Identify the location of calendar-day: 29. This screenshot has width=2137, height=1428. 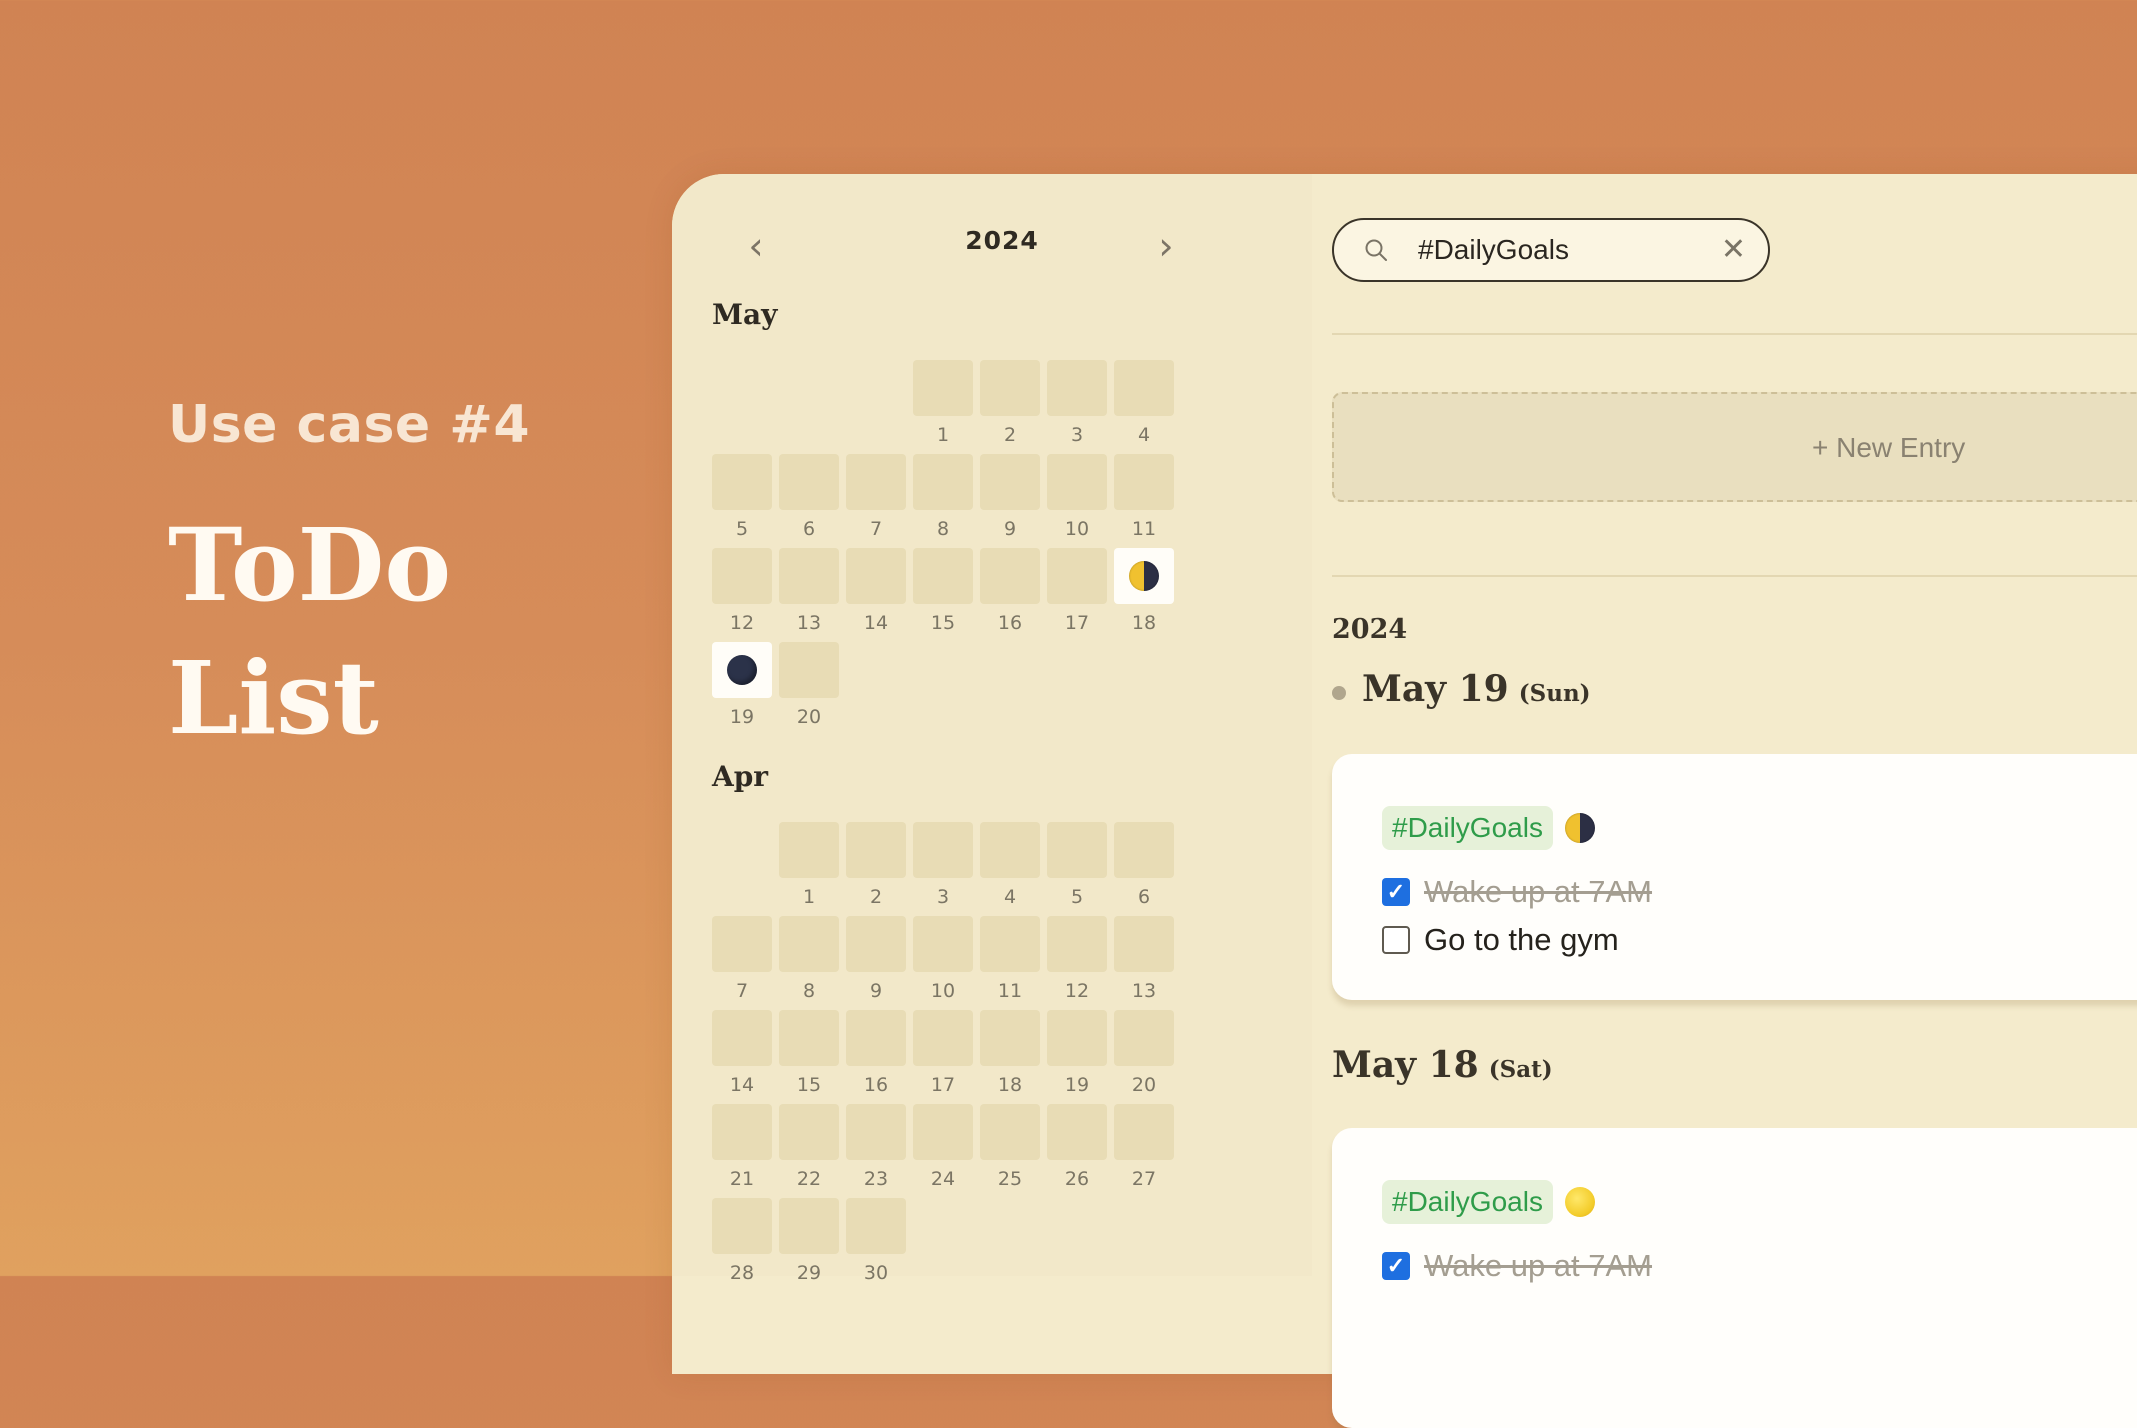
(809, 1241).